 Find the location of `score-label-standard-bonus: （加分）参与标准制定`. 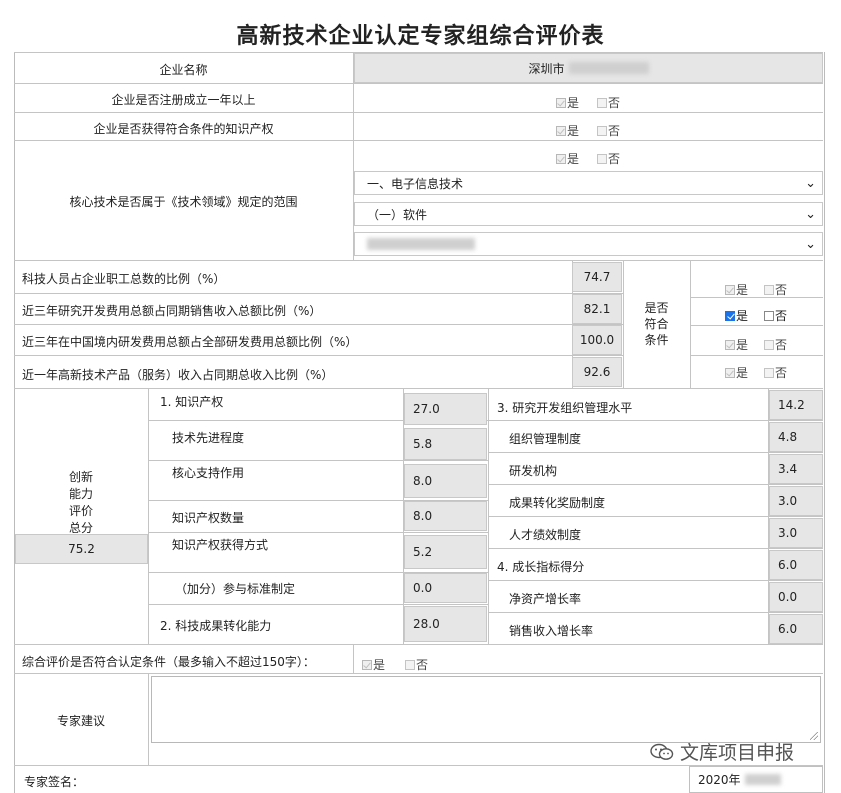

score-label-standard-bonus: （加分）参与标准制定 is located at coordinates (235, 589).